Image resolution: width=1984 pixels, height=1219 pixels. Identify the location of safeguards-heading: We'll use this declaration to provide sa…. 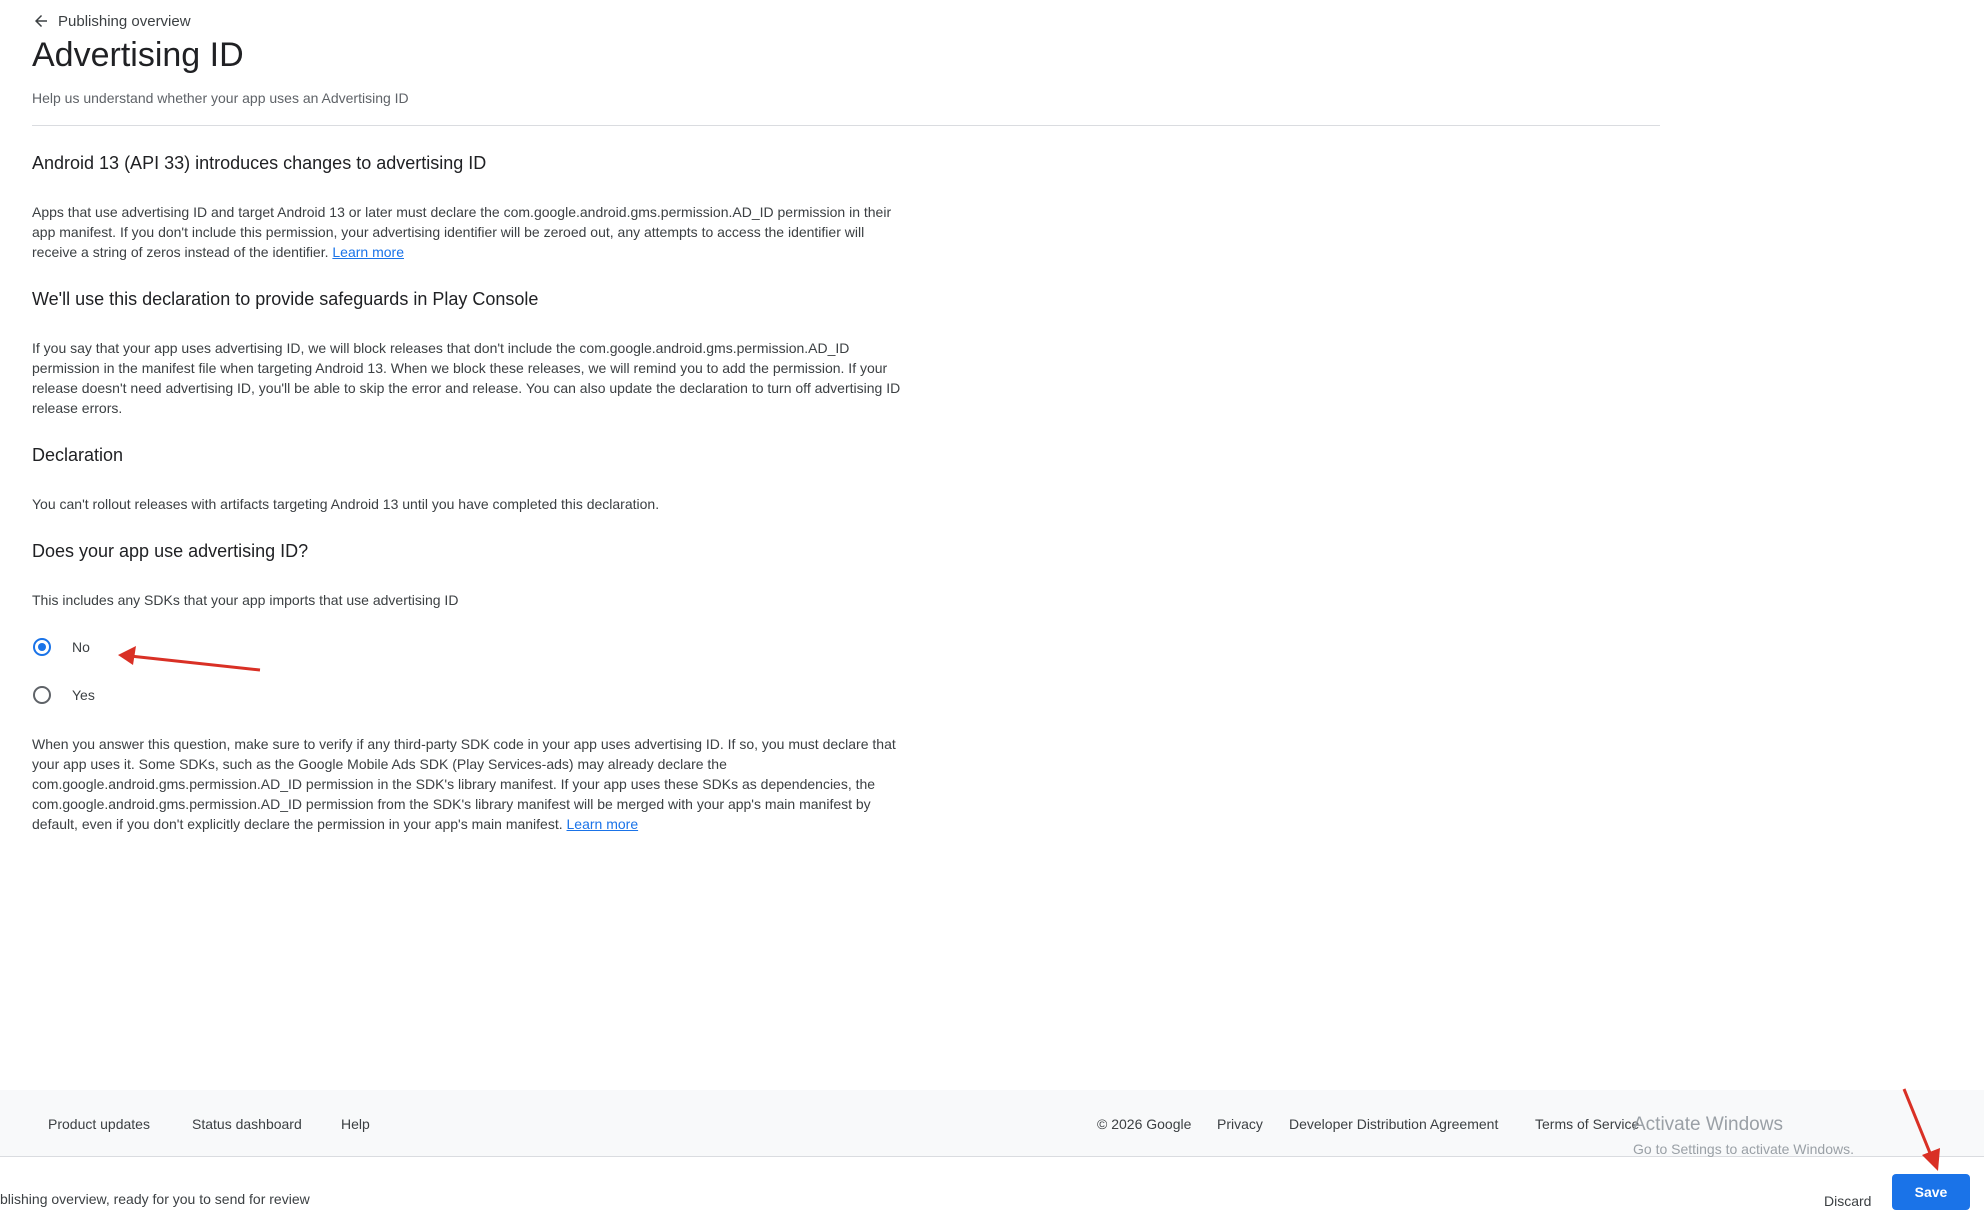
(285, 299).